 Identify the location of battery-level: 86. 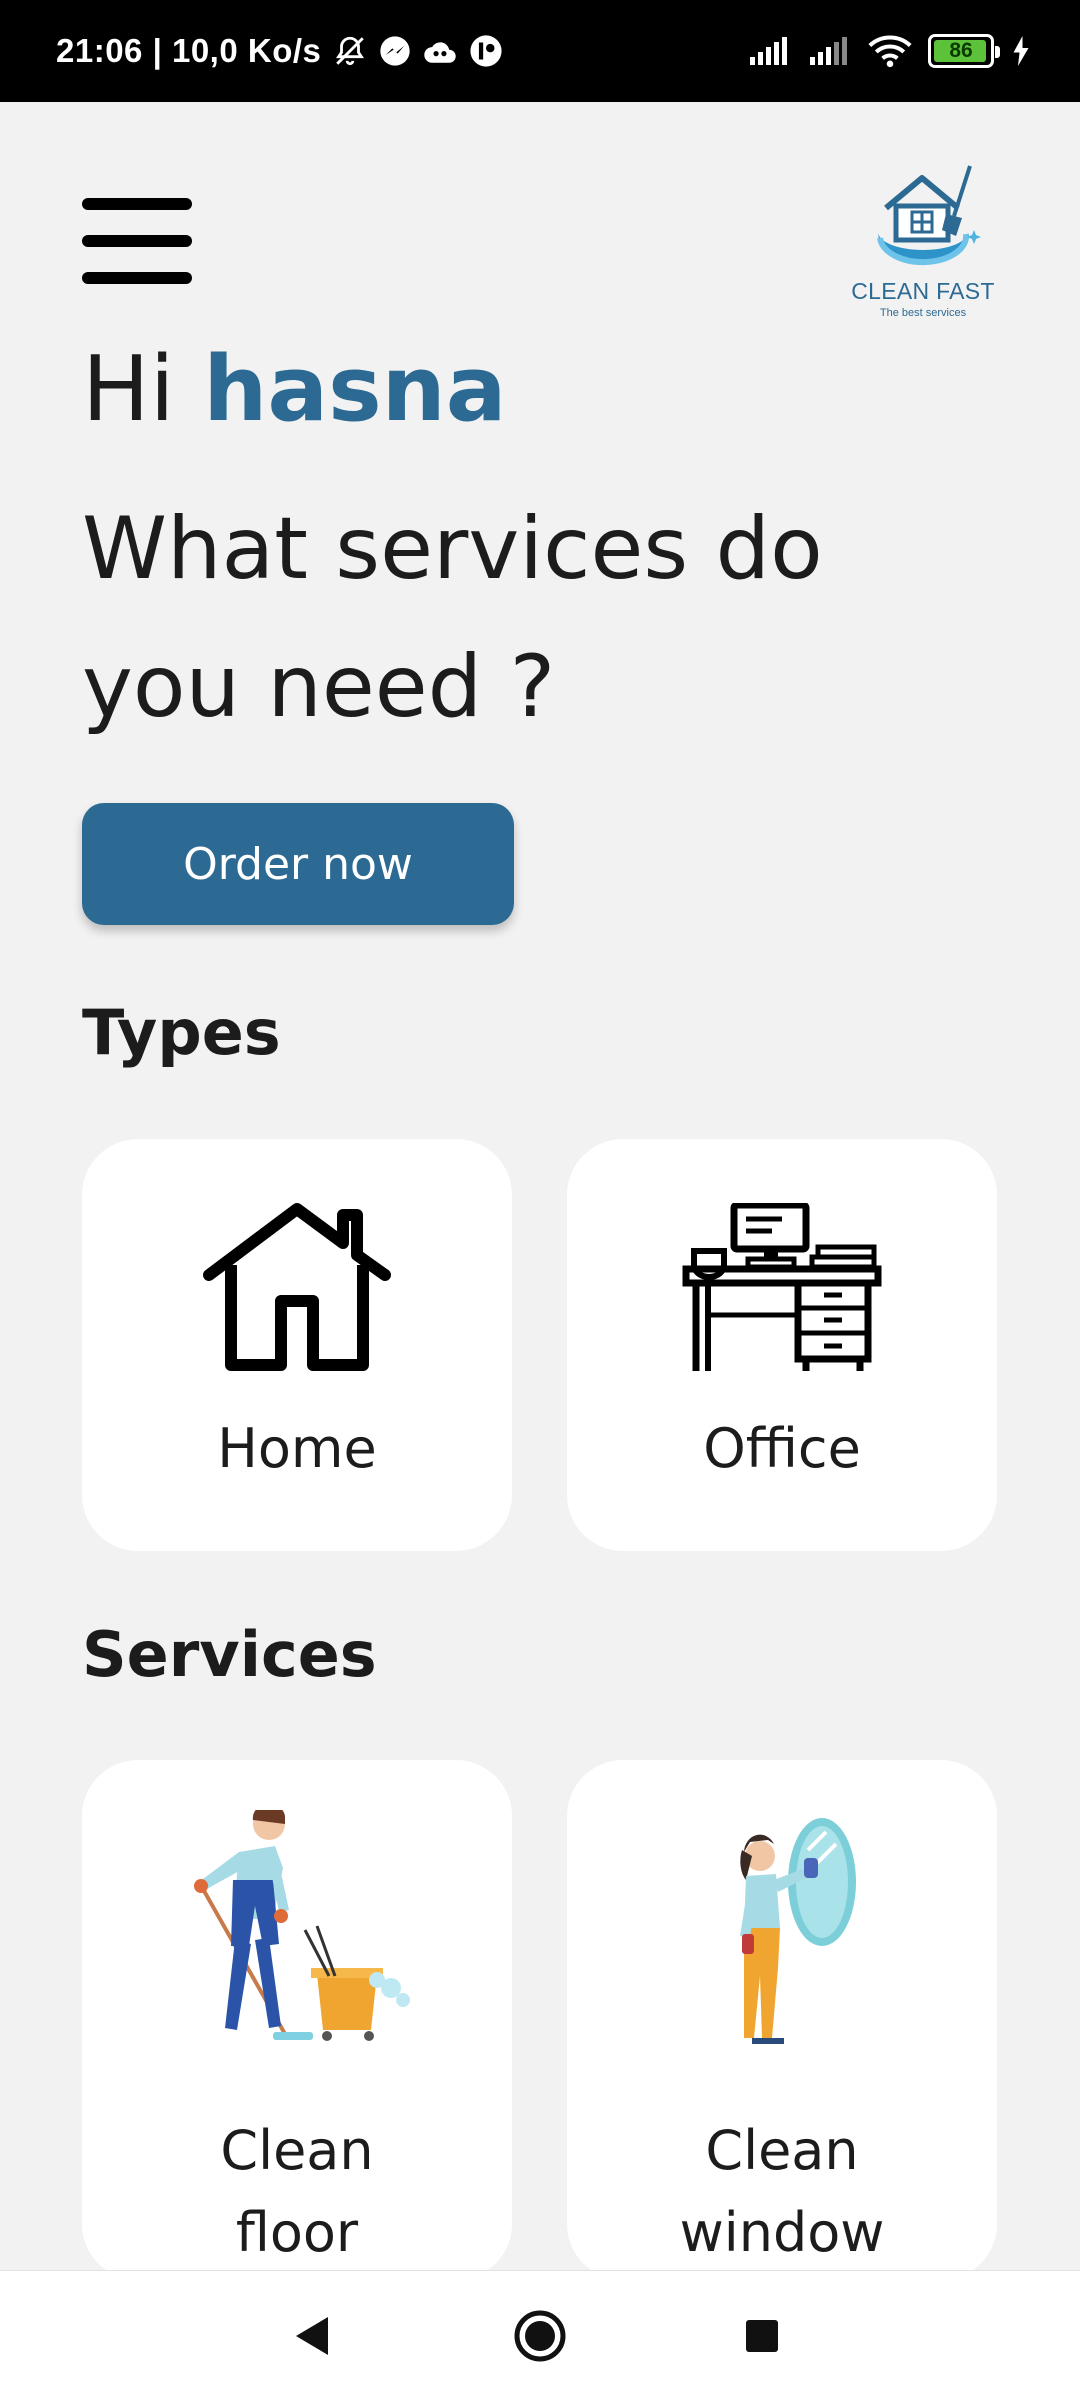
(961, 50).